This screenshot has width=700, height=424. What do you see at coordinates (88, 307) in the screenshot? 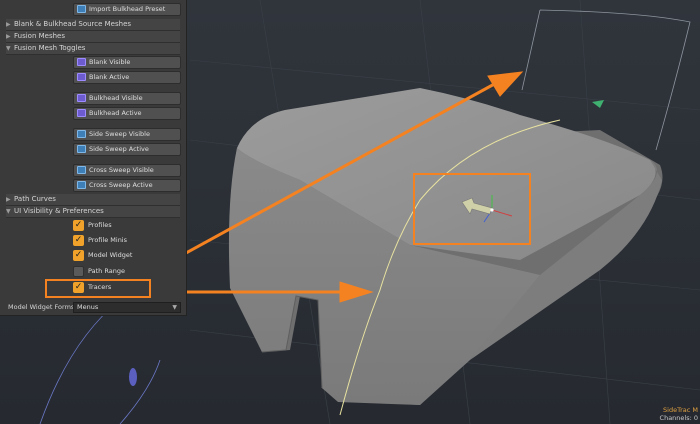
I see `model-widget-forms-value: Menus` at bounding box center [88, 307].